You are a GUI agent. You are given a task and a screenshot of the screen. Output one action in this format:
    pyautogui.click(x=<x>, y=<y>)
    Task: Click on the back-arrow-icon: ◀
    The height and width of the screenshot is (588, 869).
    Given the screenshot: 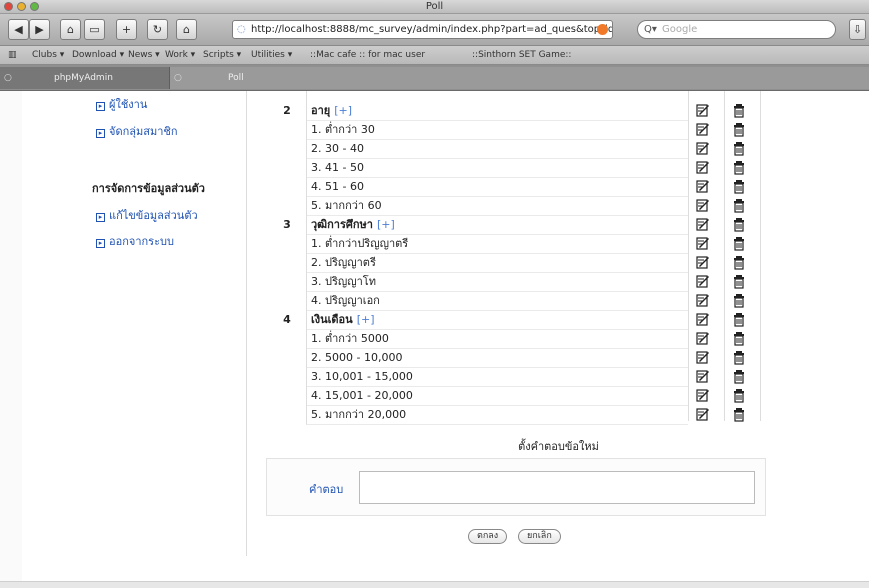 What is the action you would take?
    pyautogui.click(x=18, y=29)
    